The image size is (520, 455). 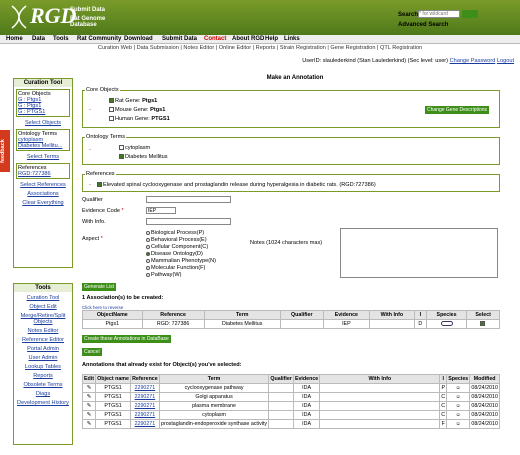 What do you see at coordinates (38, 39) in the screenshot?
I see `nav-data: Data` at bounding box center [38, 39].